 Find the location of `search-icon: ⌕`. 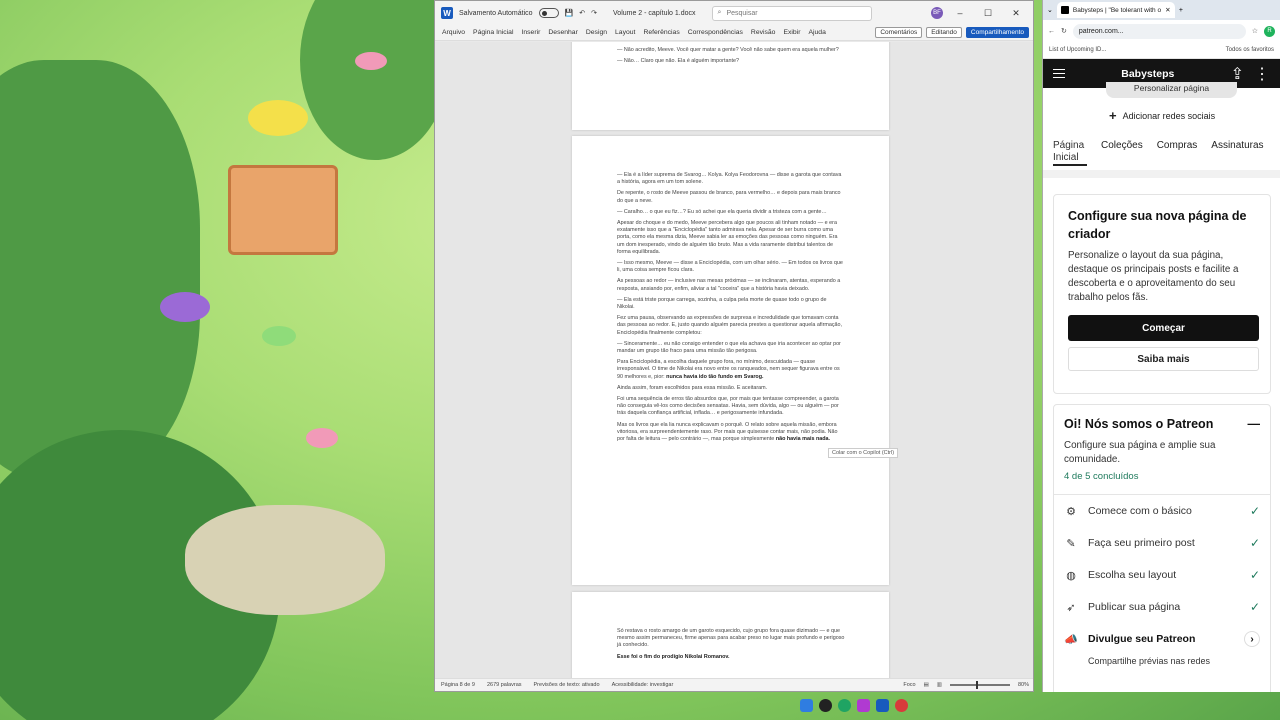

search-icon: ⌕ is located at coordinates (719, 12).